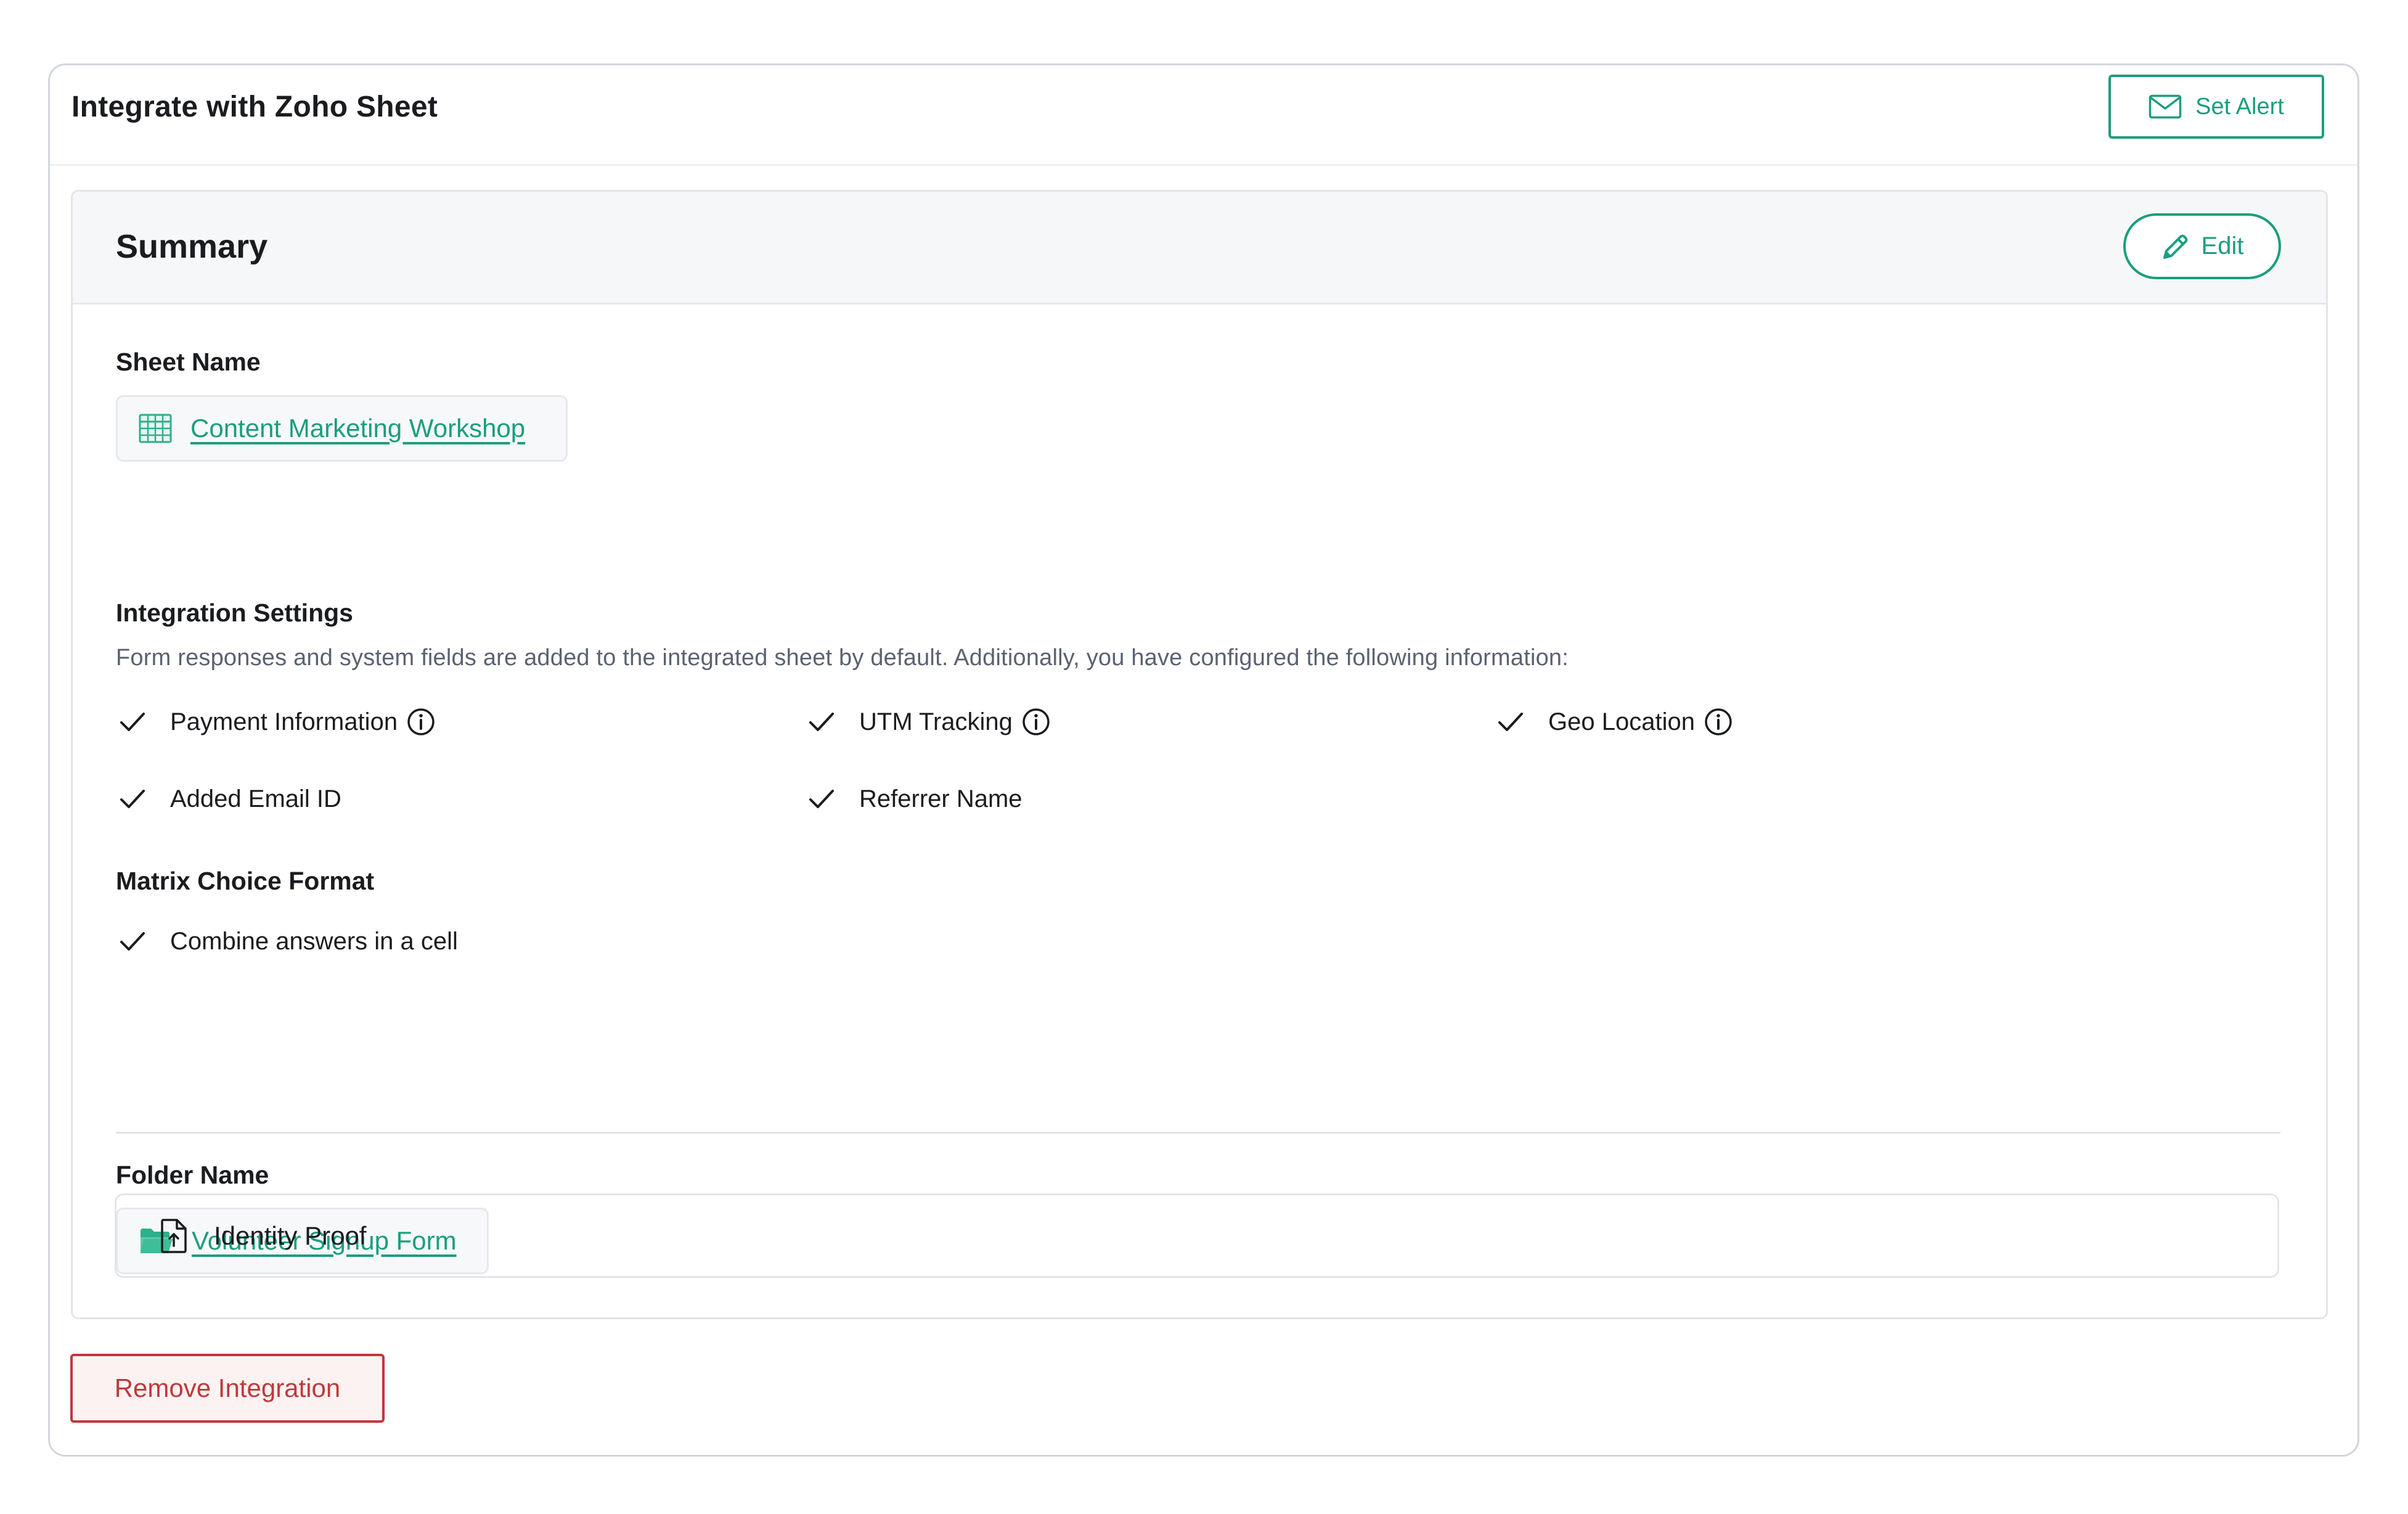 The height and width of the screenshot is (1514, 2408). Describe the element at coordinates (290, 1236) in the screenshot. I see `attachment-name: Identity Proof` at that location.